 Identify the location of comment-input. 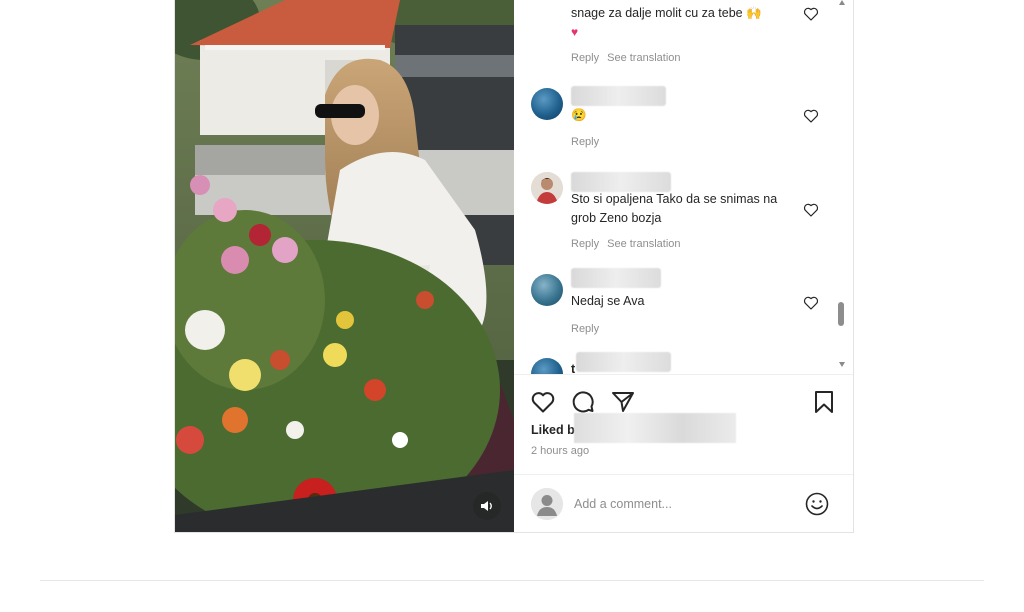
(684, 504).